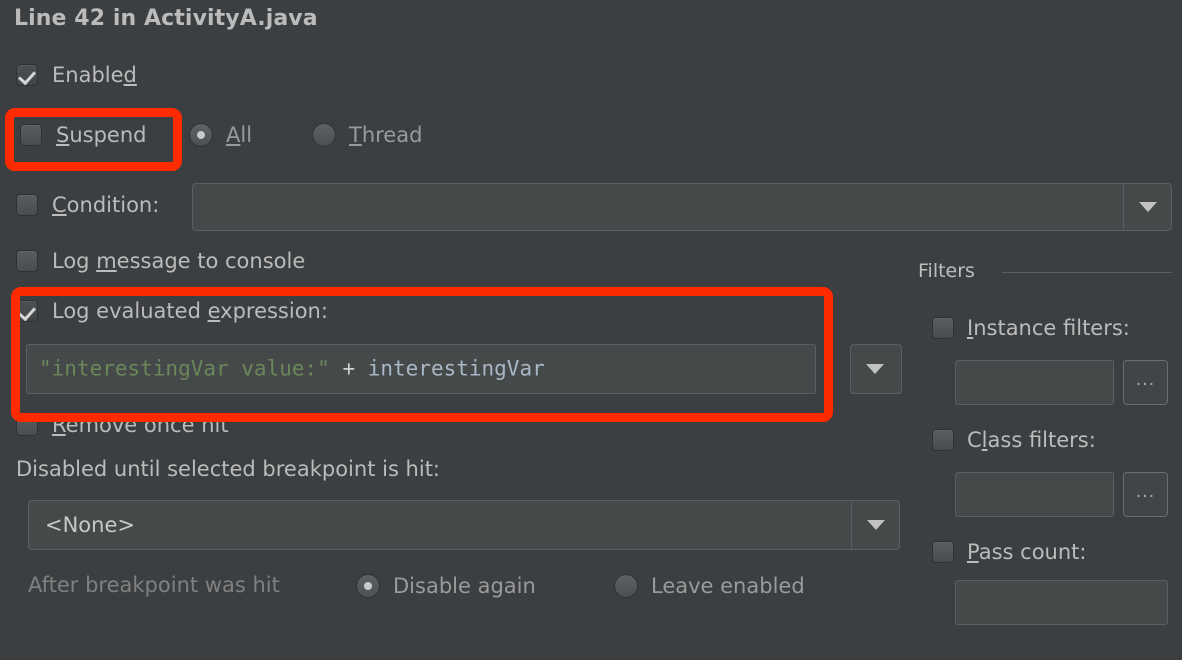 The height and width of the screenshot is (660, 1182). I want to click on suspend-checkbox-row: Suspend, so click(83, 135).